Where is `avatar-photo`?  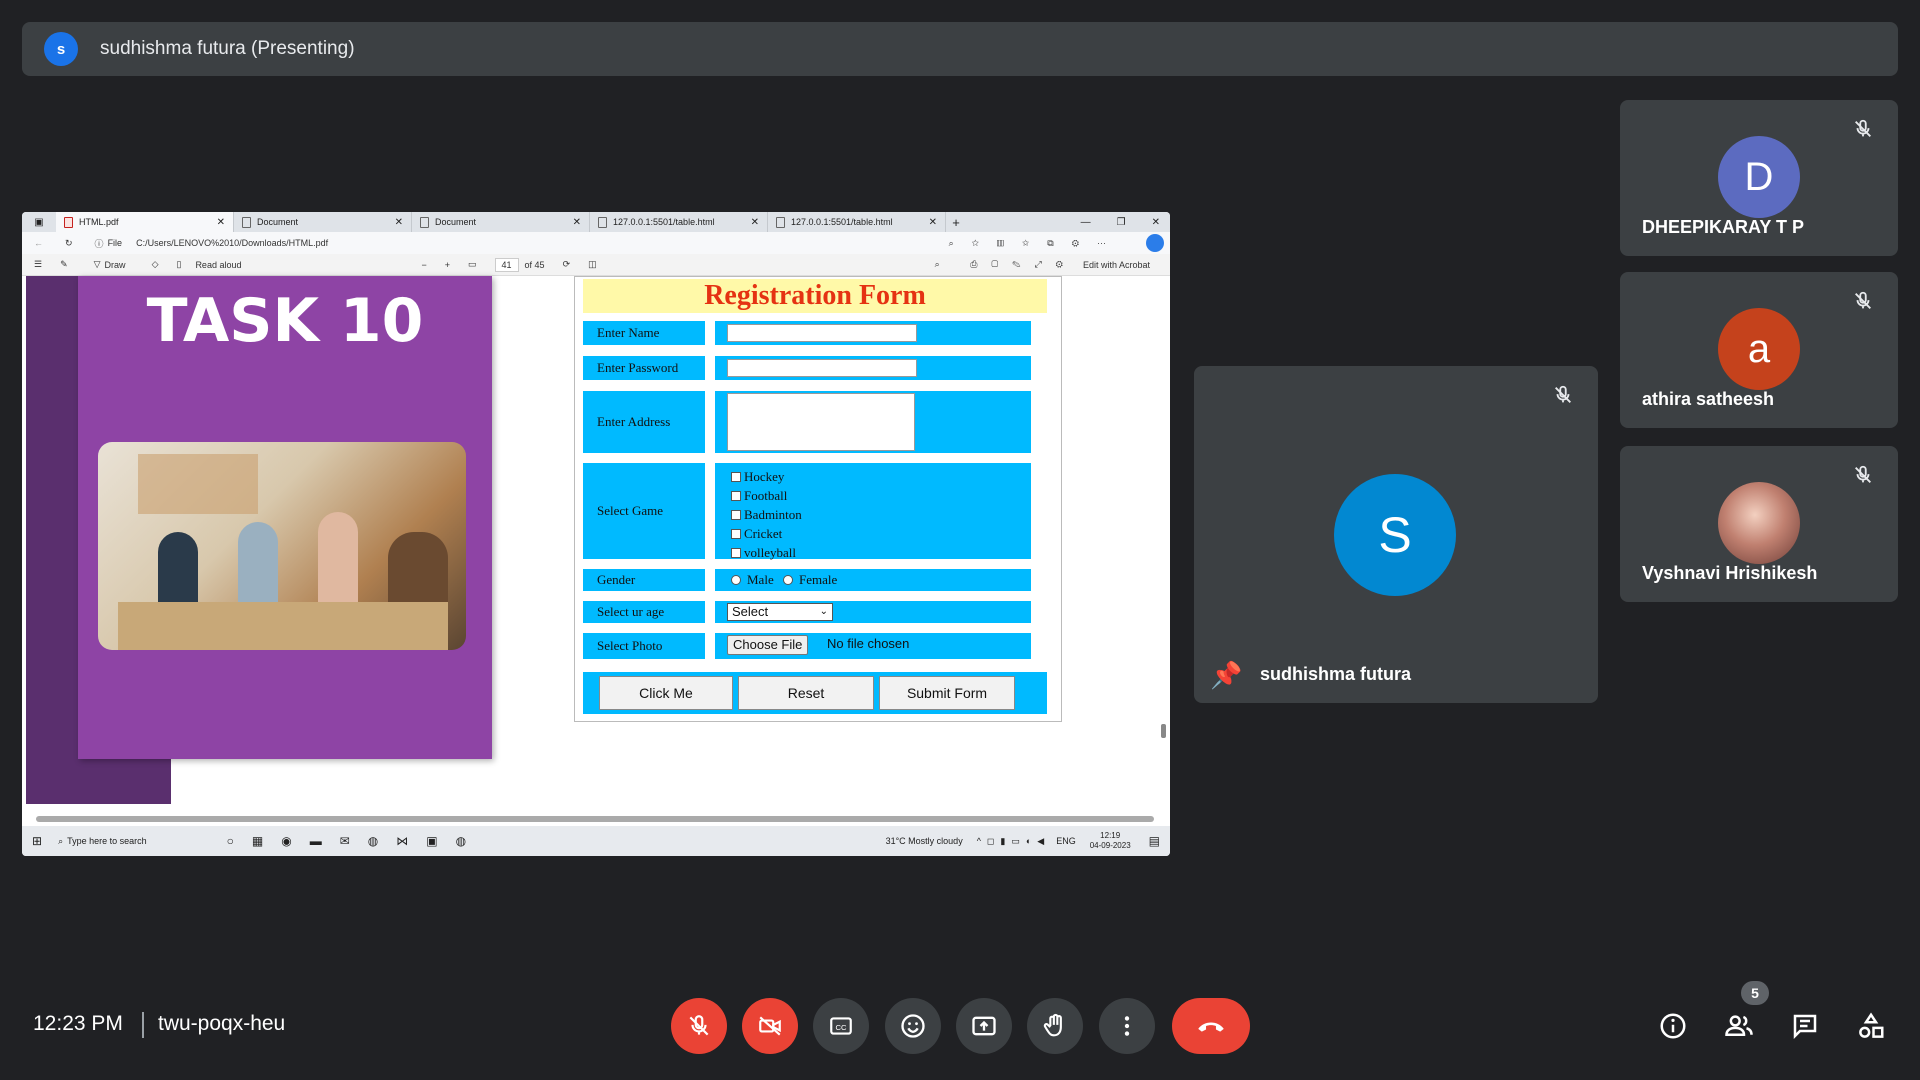
avatar-photo is located at coordinates (1759, 523).